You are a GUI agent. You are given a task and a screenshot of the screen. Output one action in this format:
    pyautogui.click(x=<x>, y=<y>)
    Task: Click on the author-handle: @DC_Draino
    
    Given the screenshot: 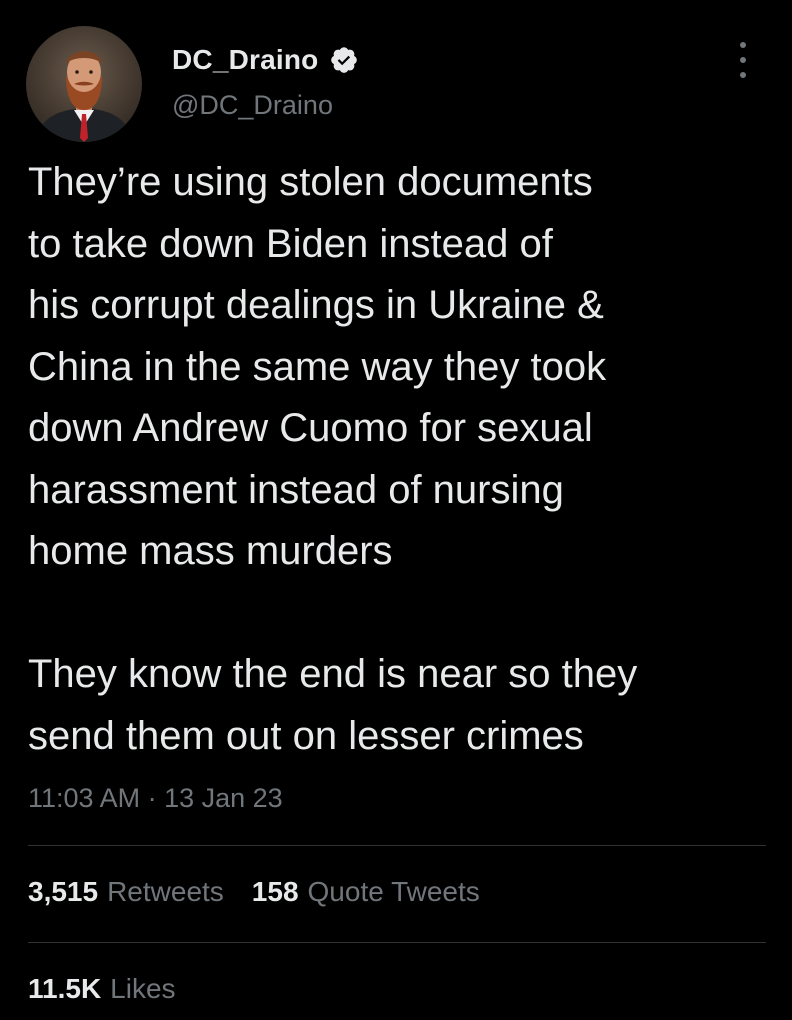 What is the action you would take?
    pyautogui.click(x=252, y=105)
    